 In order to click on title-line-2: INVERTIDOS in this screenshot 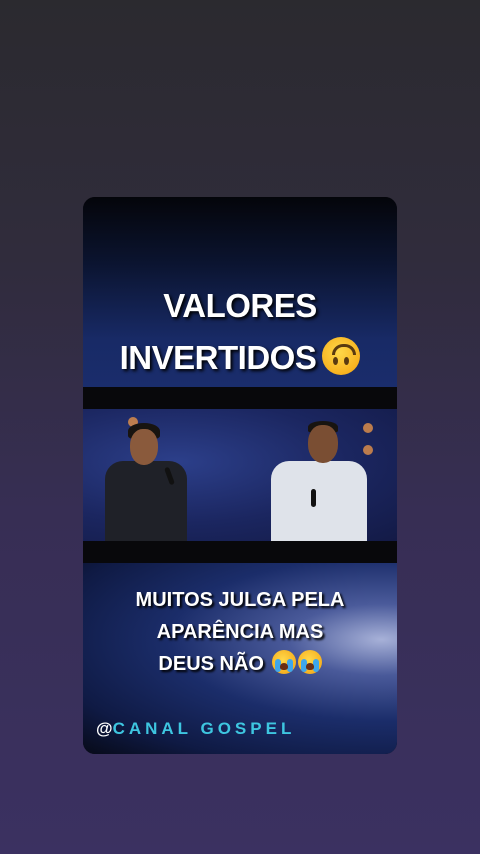, I will do `click(240, 358)`.